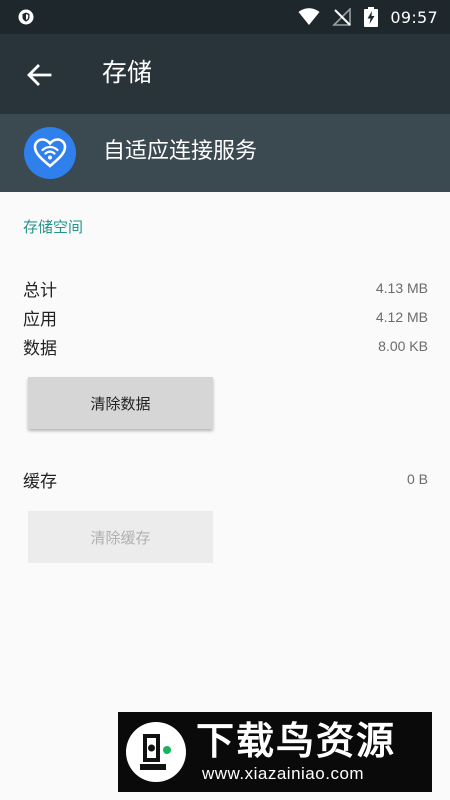  Describe the element at coordinates (225, 17) in the screenshot. I see `status-bar: 09:57` at that location.